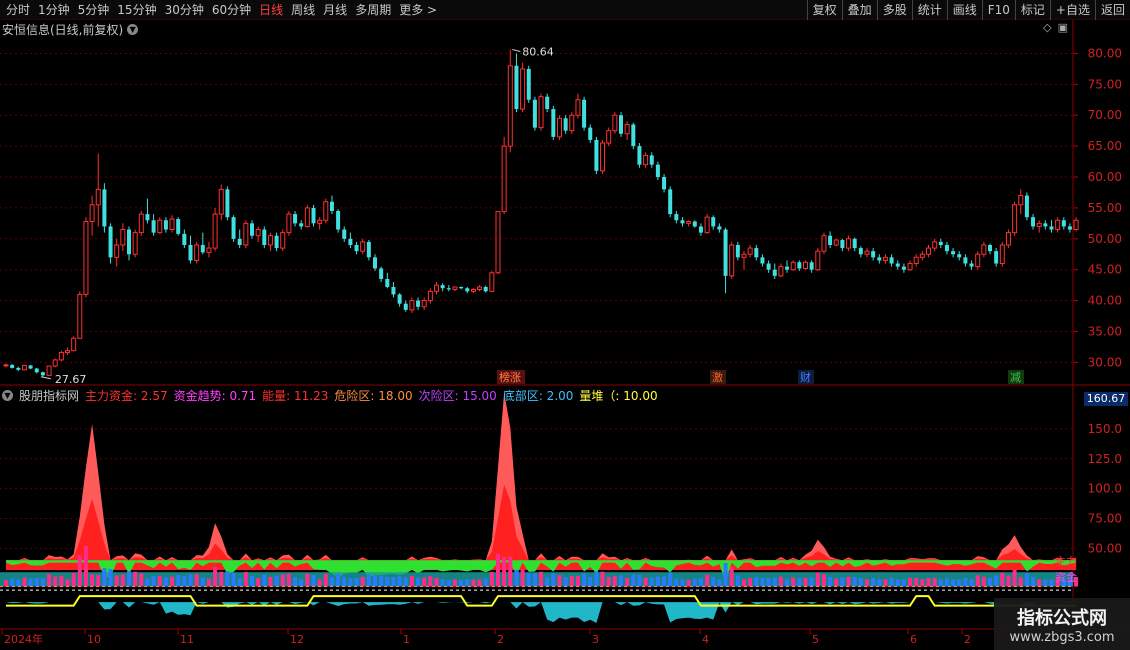  What do you see at coordinates (1105, 239) in the screenshot?
I see `price-tick-label: 50.00` at bounding box center [1105, 239].